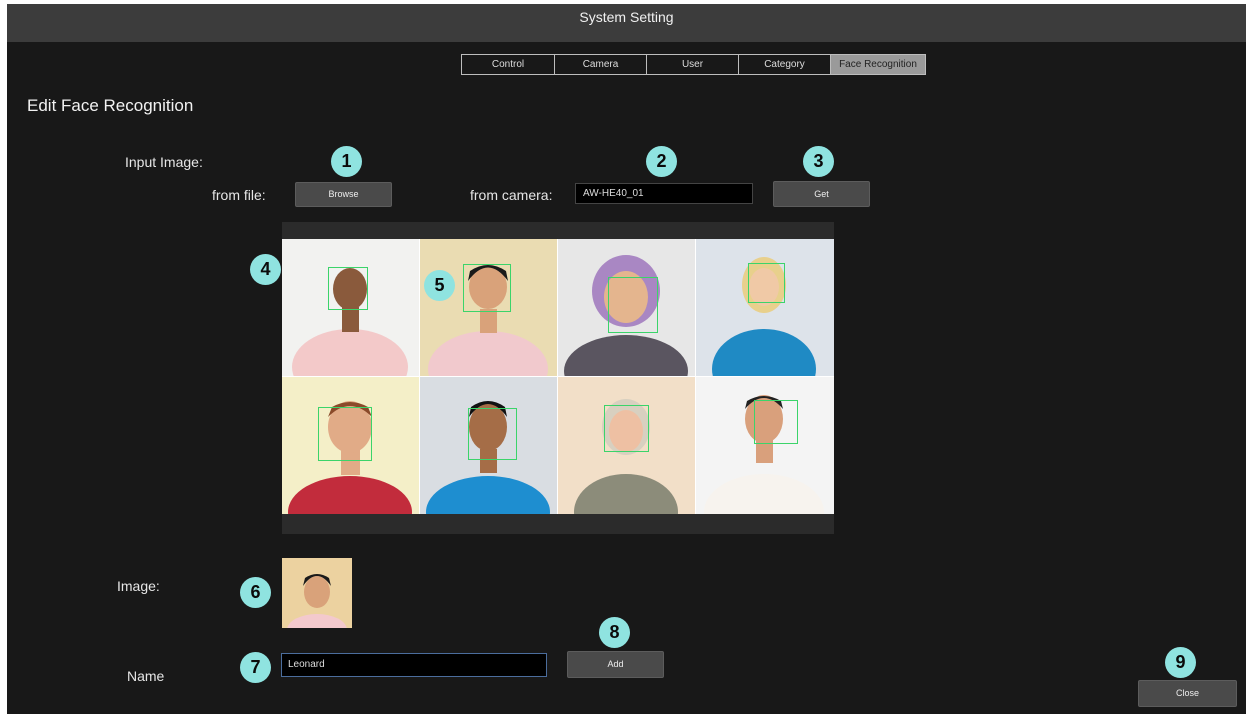 Image resolution: width=1251 pixels, height=717 pixels. Describe the element at coordinates (414, 665) in the screenshot. I see `name-input: Leonard` at that location.